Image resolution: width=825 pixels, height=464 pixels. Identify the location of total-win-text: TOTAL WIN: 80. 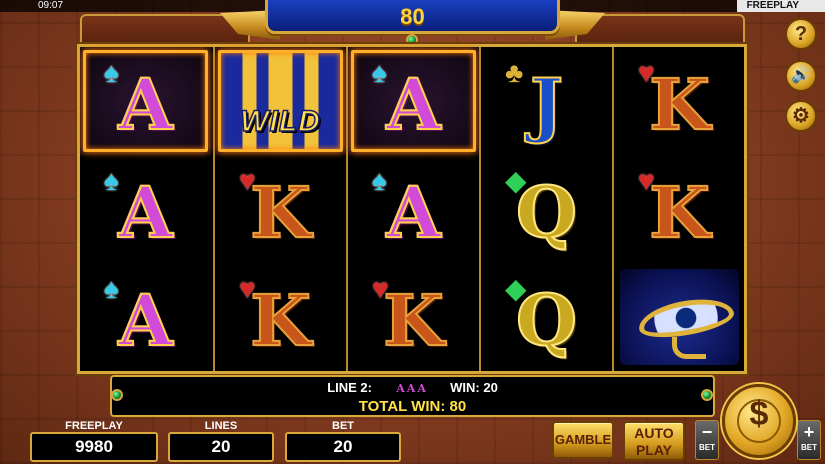
(412, 406).